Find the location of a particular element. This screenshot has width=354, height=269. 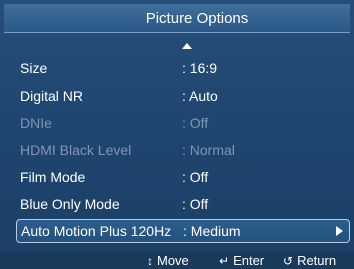

move-hint: ↕ Move is located at coordinates (168, 260).